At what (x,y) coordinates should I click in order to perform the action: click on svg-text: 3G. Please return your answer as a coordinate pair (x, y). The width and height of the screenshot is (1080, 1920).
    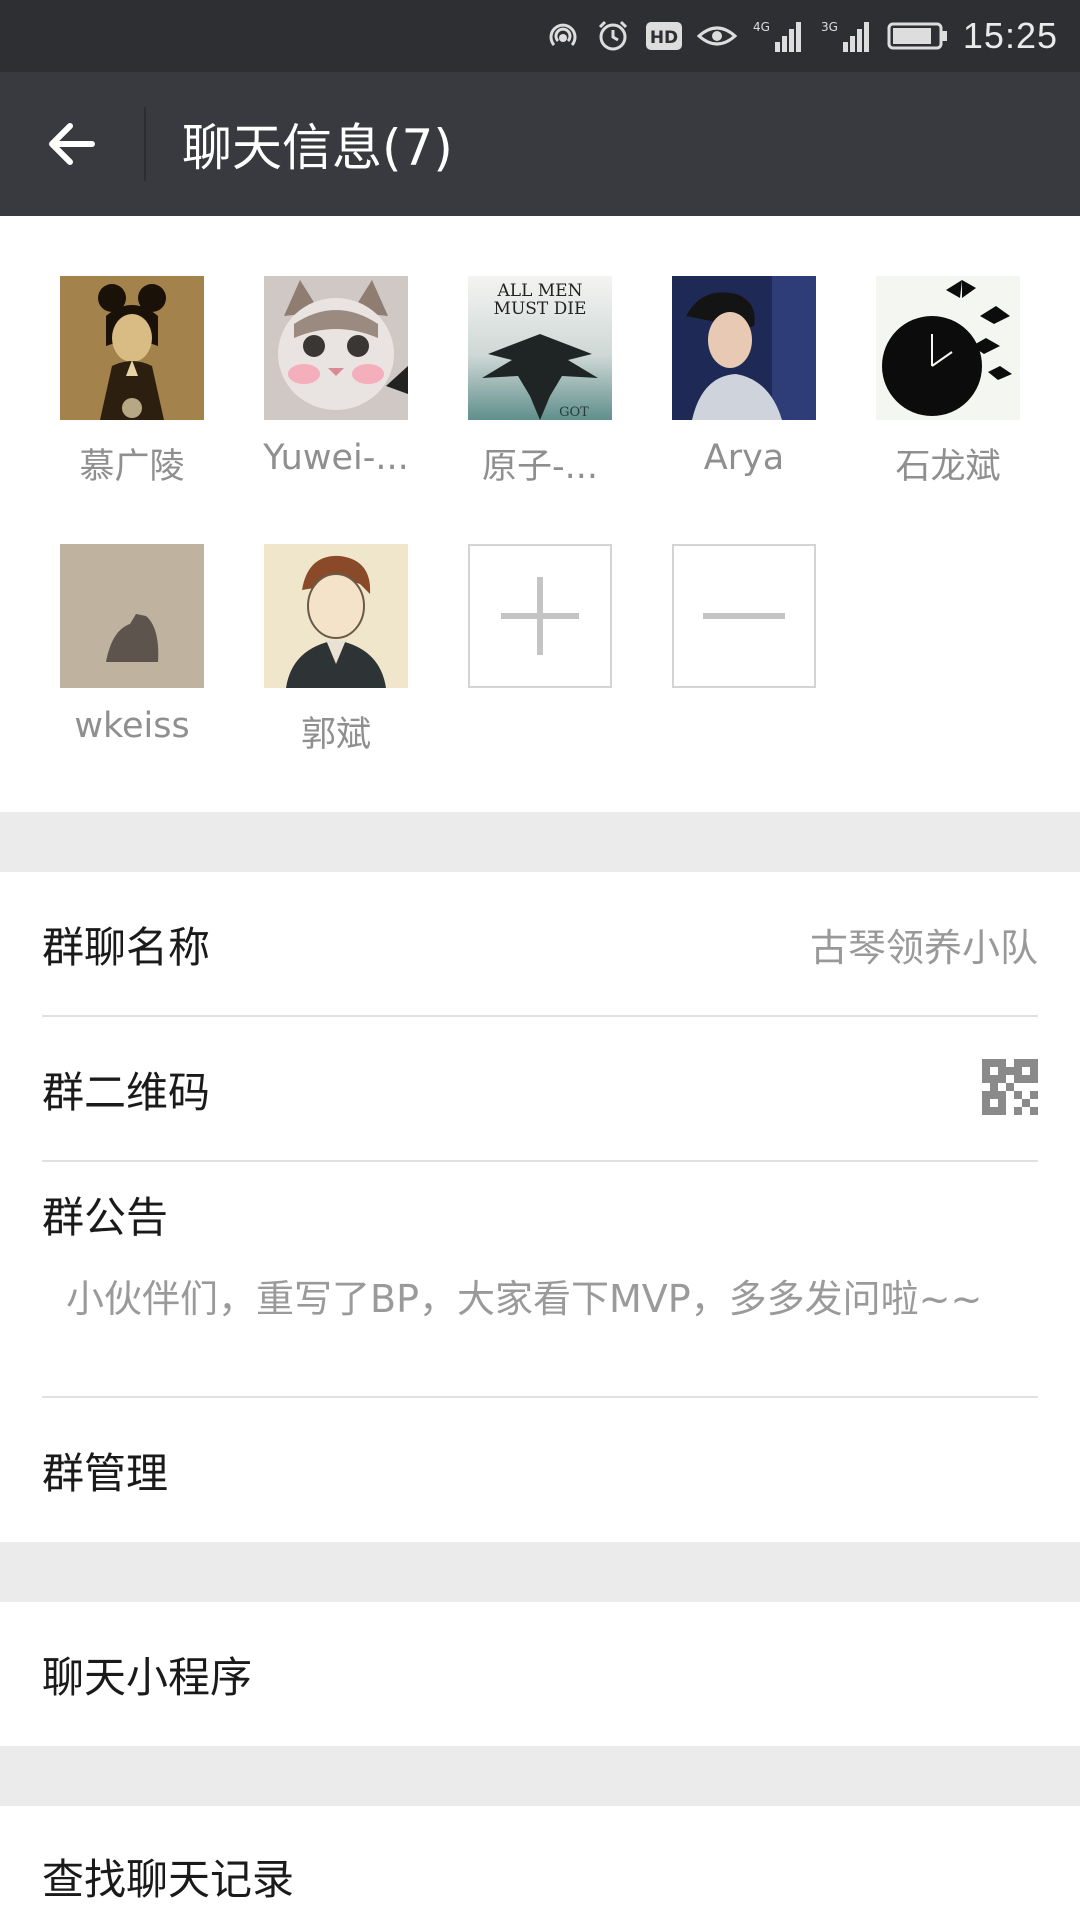
    Looking at the image, I should click on (829, 27).